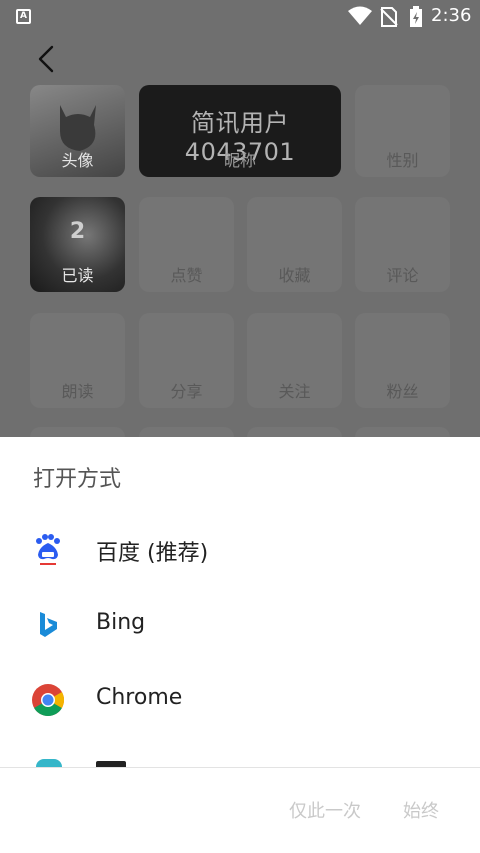 This screenshot has height=853, width=480. I want to click on notification-a-icon: A, so click(23, 16).